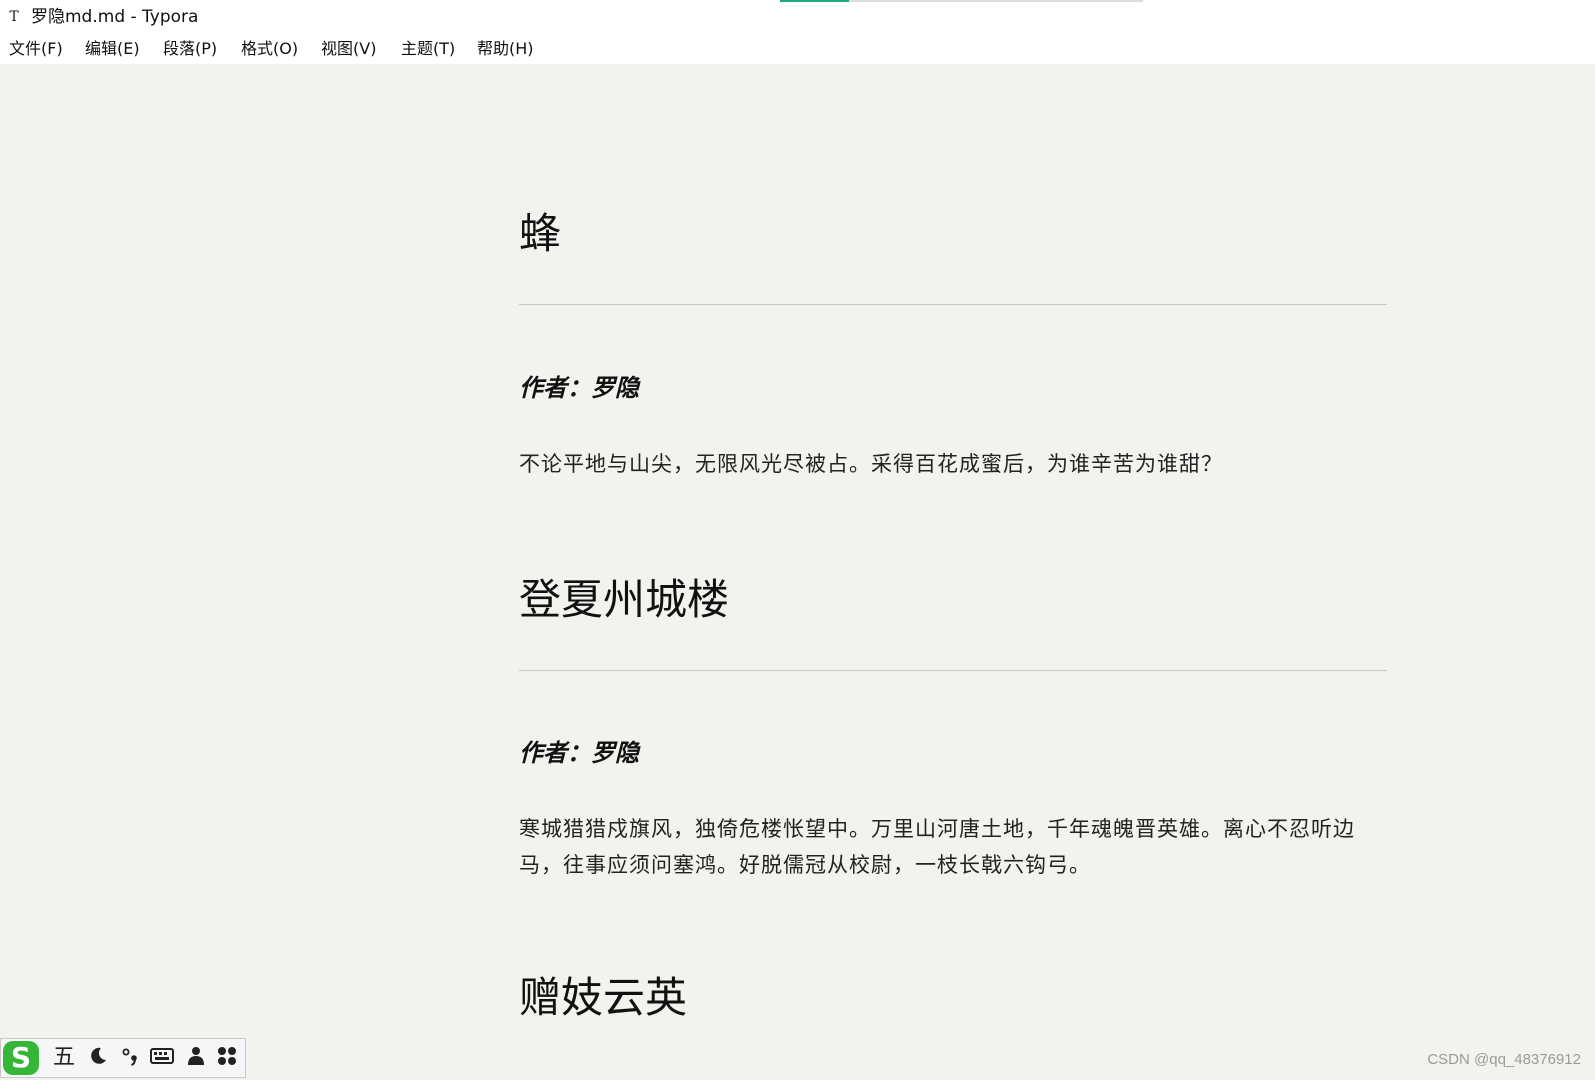 This screenshot has width=1595, height=1080. What do you see at coordinates (603, 998) in the screenshot?
I see `poem-title-heading: 赠妓云英` at bounding box center [603, 998].